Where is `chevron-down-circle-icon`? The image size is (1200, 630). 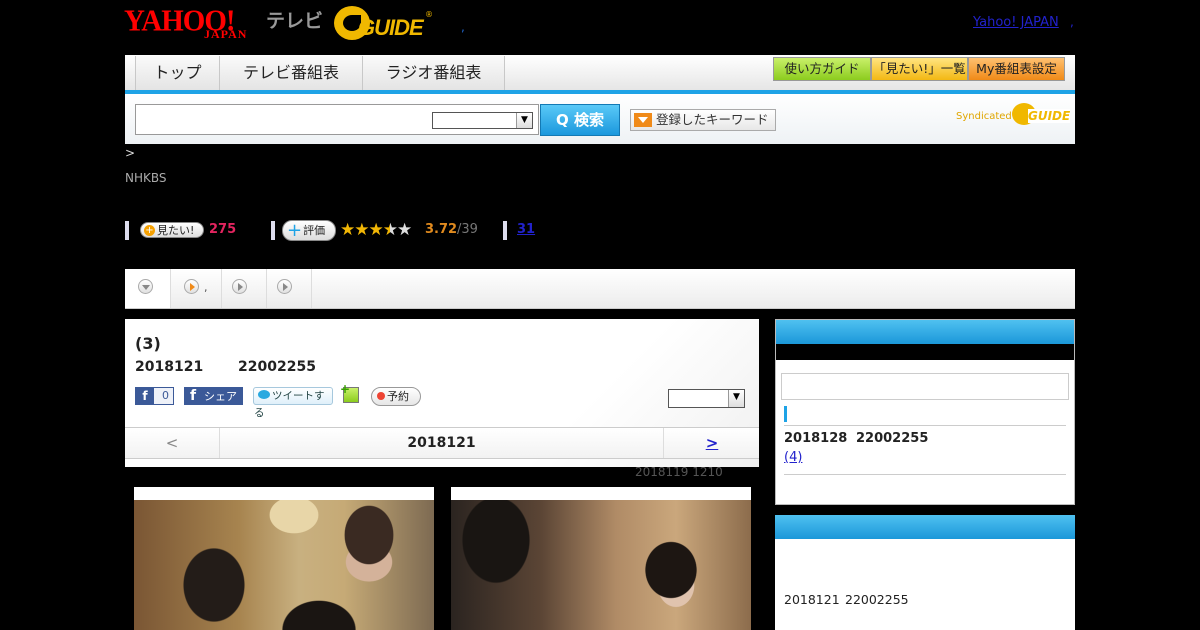 chevron-down-circle-icon is located at coordinates (145, 286).